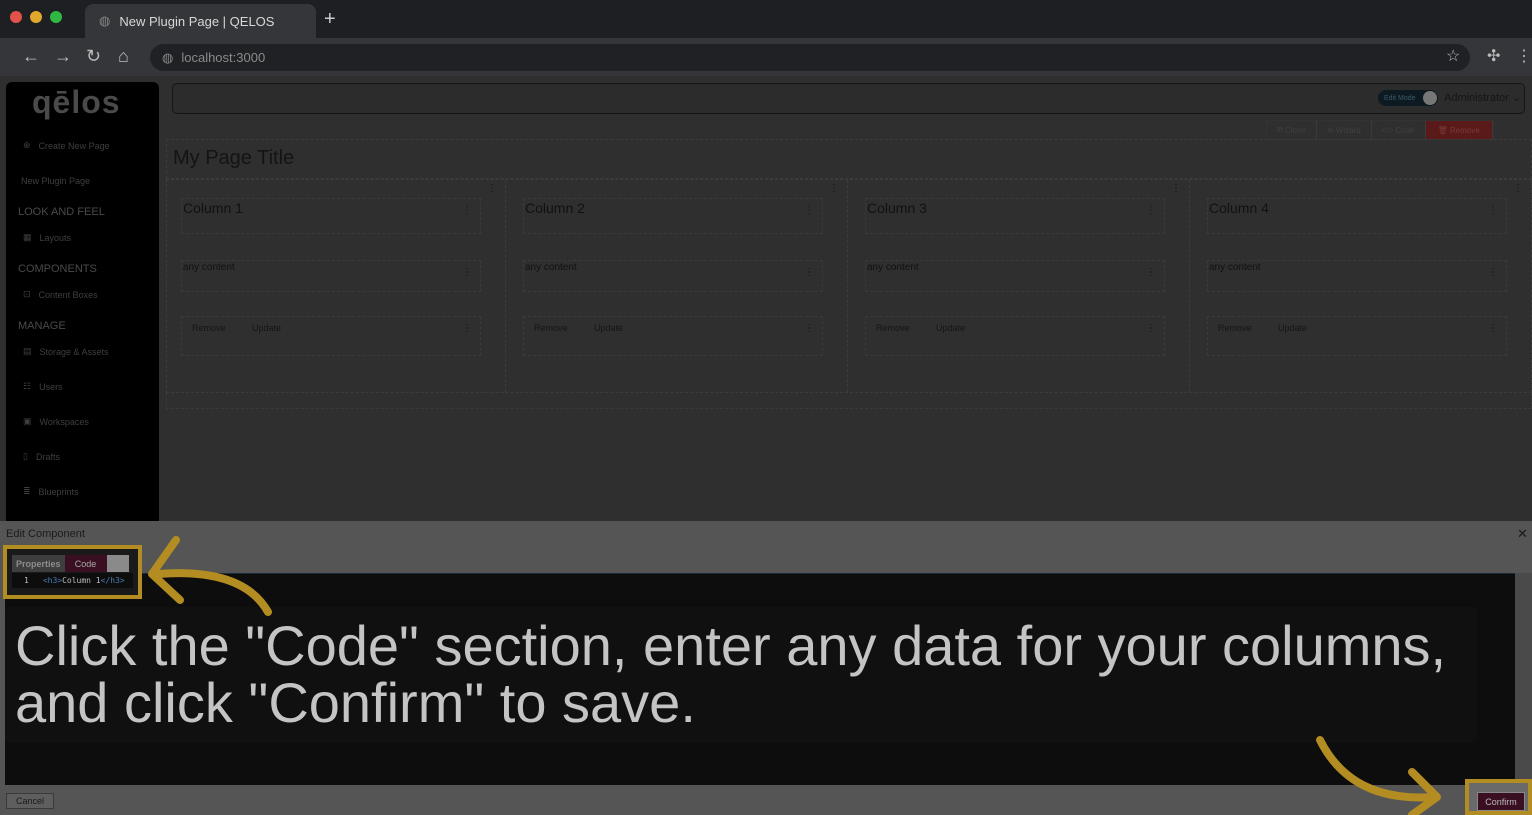  I want to click on column: ⋮ Column 1 ⋮ any content ⋮ Remove Update ⋮, so click(336, 286).